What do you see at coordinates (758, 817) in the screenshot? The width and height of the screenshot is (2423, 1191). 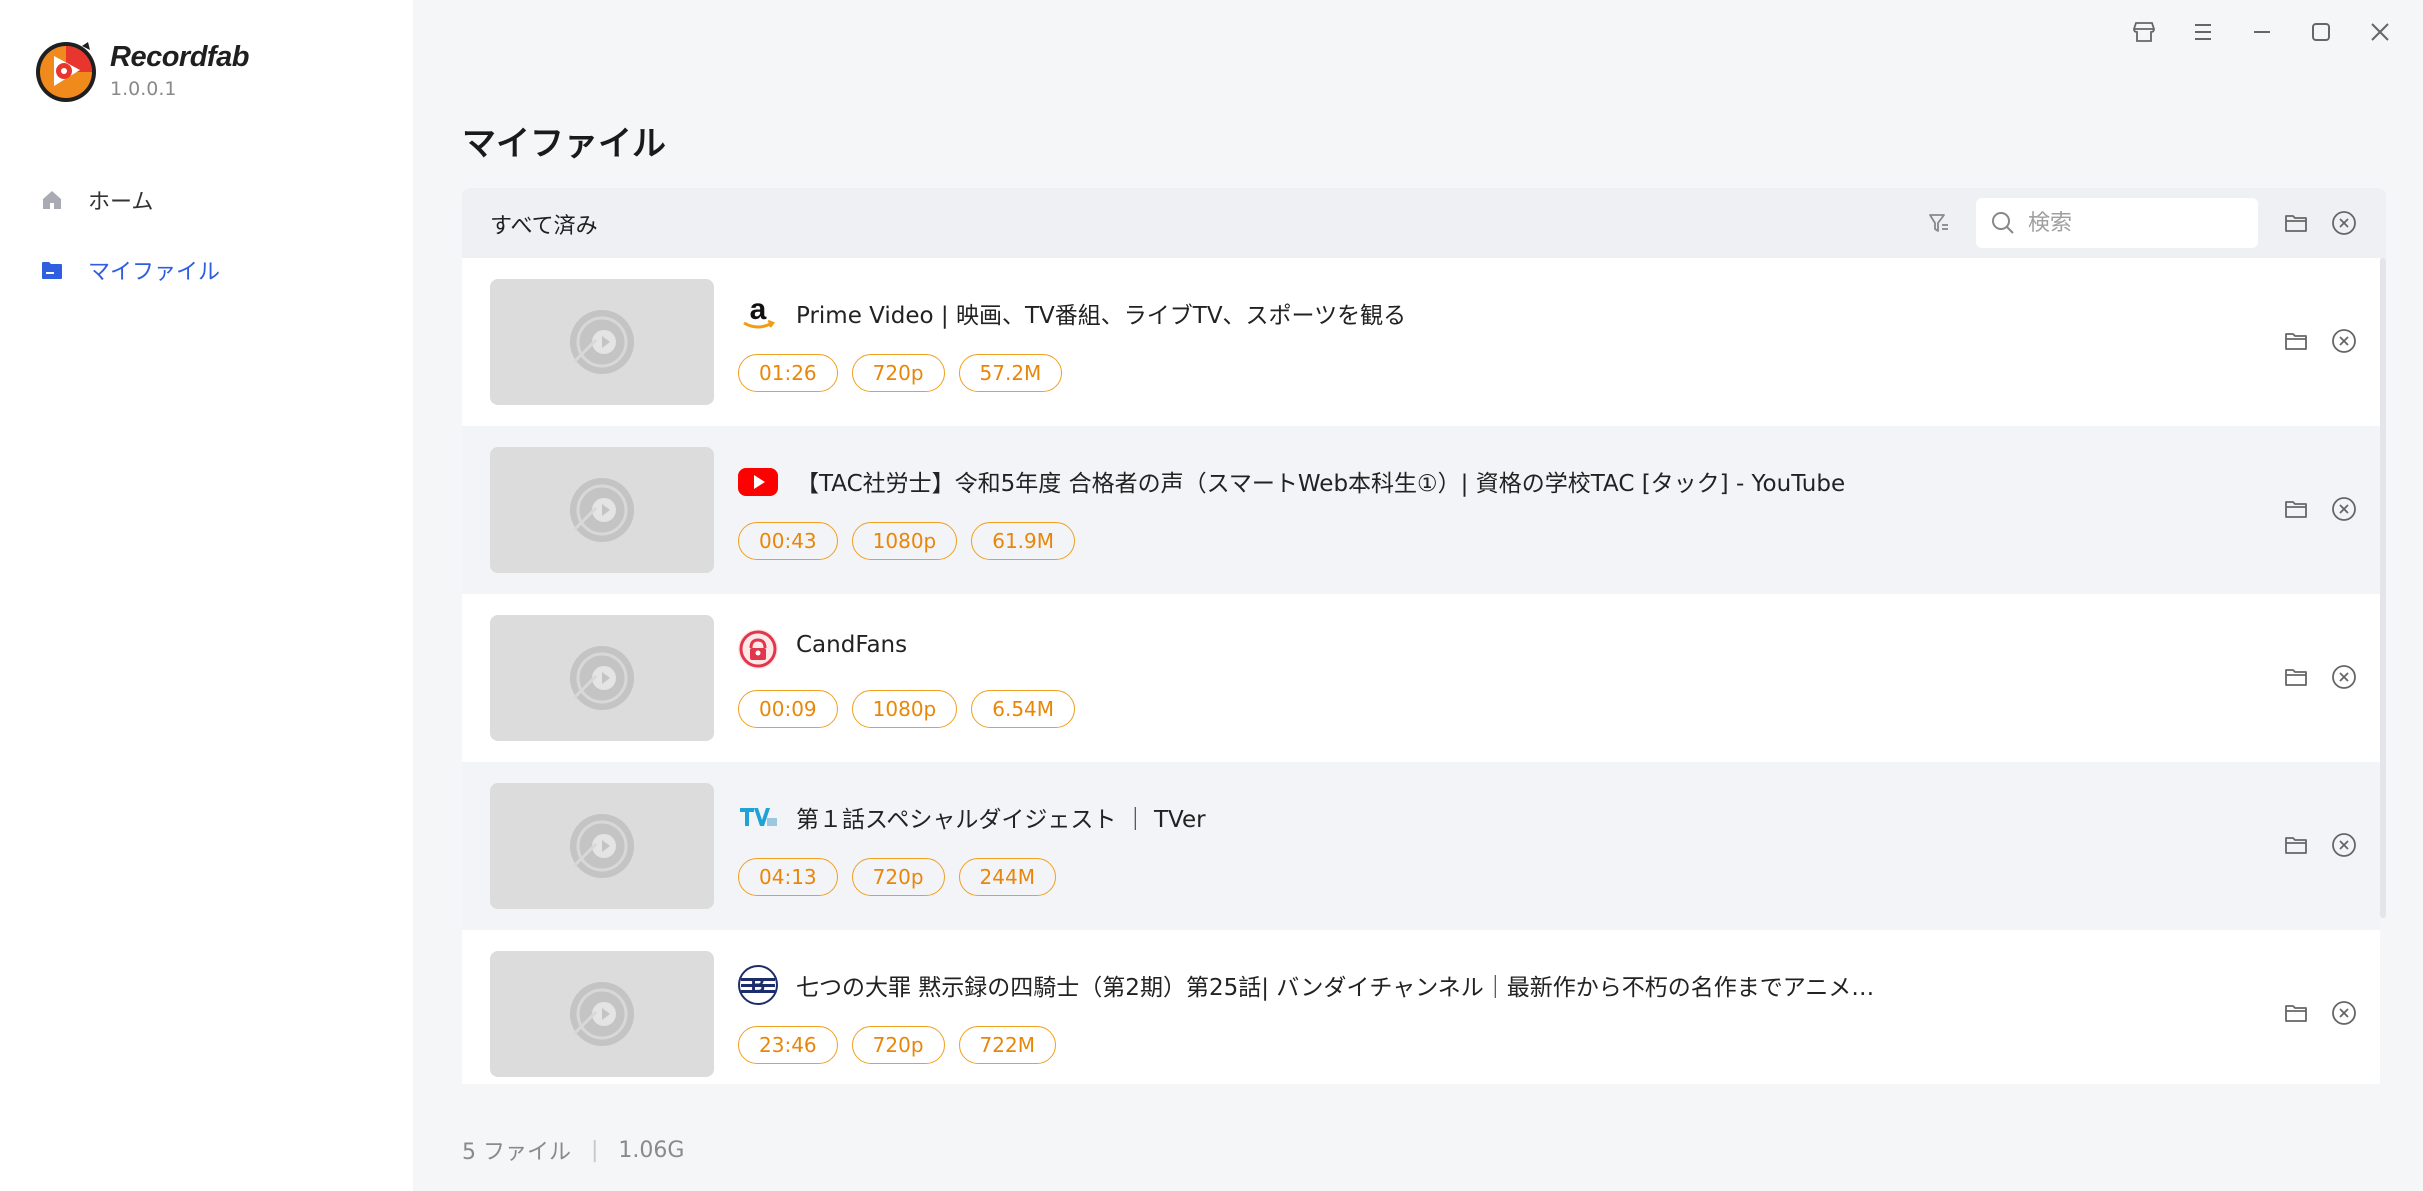 I see `tver-icon` at bounding box center [758, 817].